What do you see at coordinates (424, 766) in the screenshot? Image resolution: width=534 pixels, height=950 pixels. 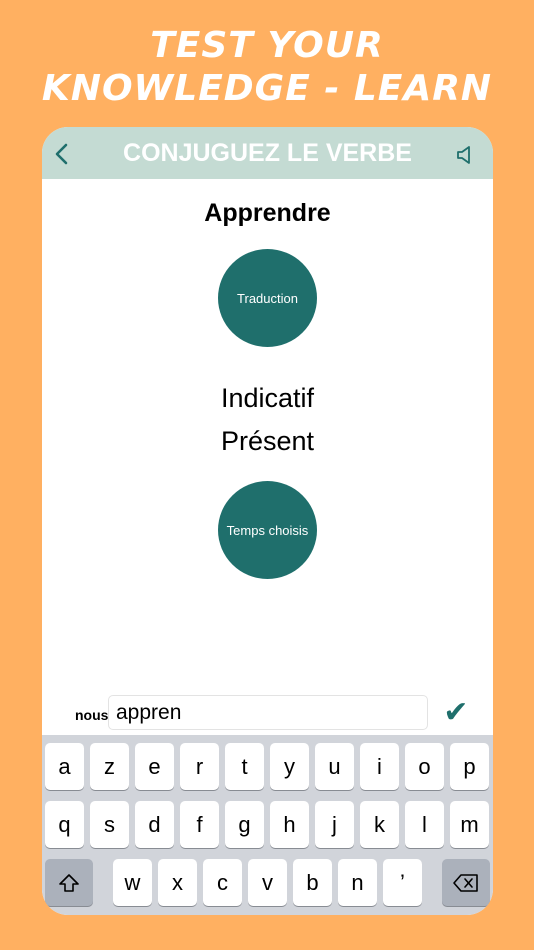 I see `key-o: o` at bounding box center [424, 766].